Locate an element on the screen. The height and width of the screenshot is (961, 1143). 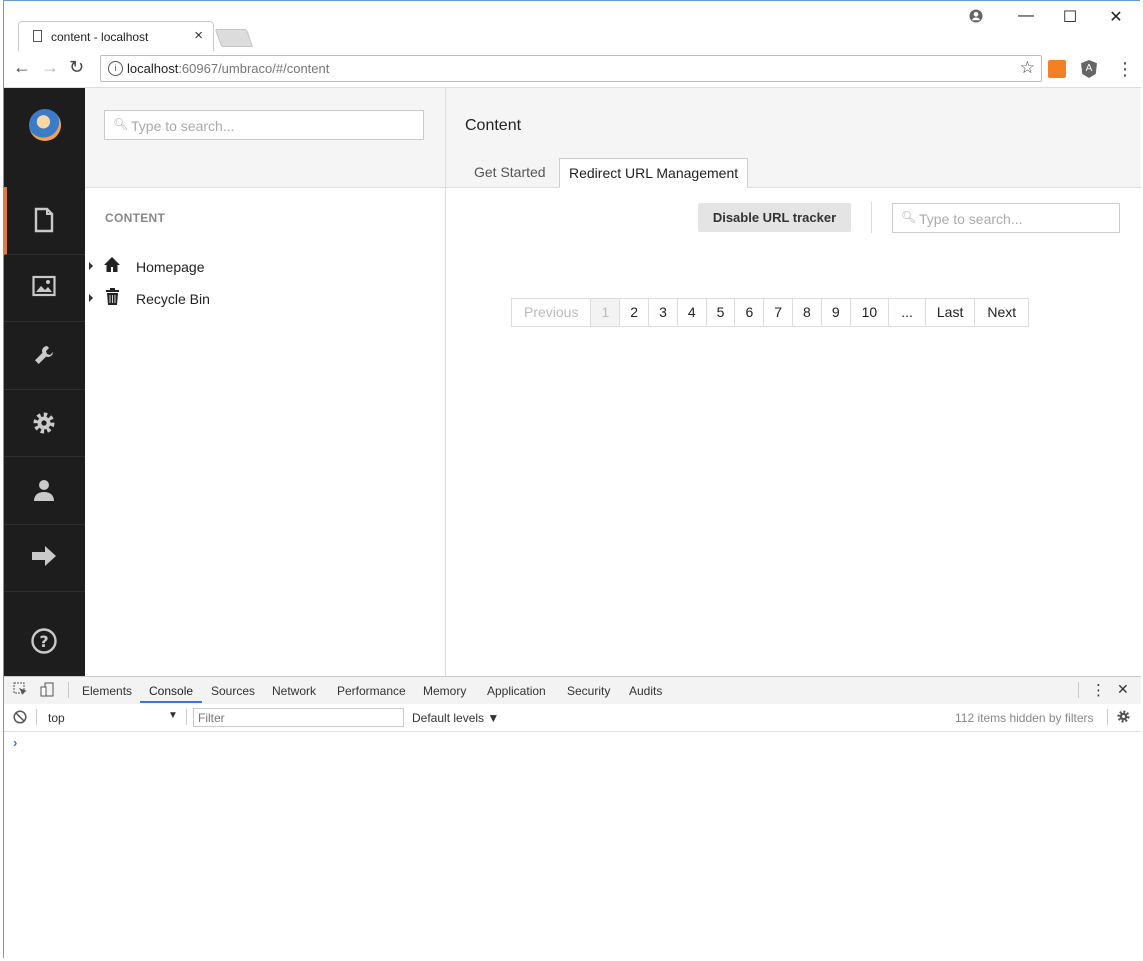
user-icon is located at coordinates (44, 491).